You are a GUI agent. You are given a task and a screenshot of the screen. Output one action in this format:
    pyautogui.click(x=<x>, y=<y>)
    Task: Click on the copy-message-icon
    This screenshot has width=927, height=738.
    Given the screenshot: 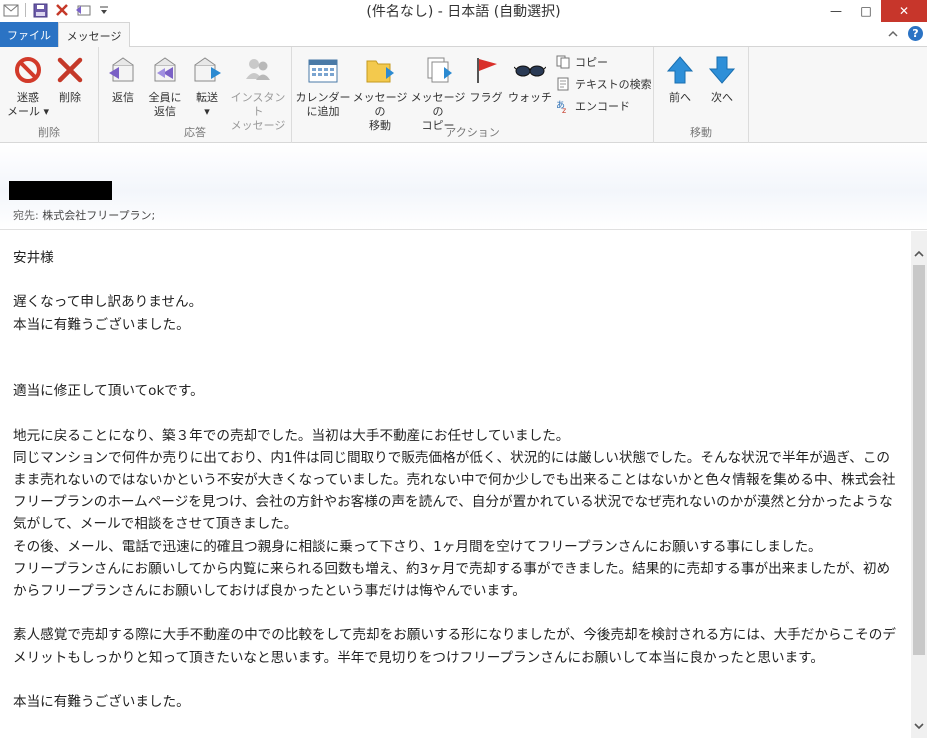 What is the action you would take?
    pyautogui.click(x=438, y=70)
    